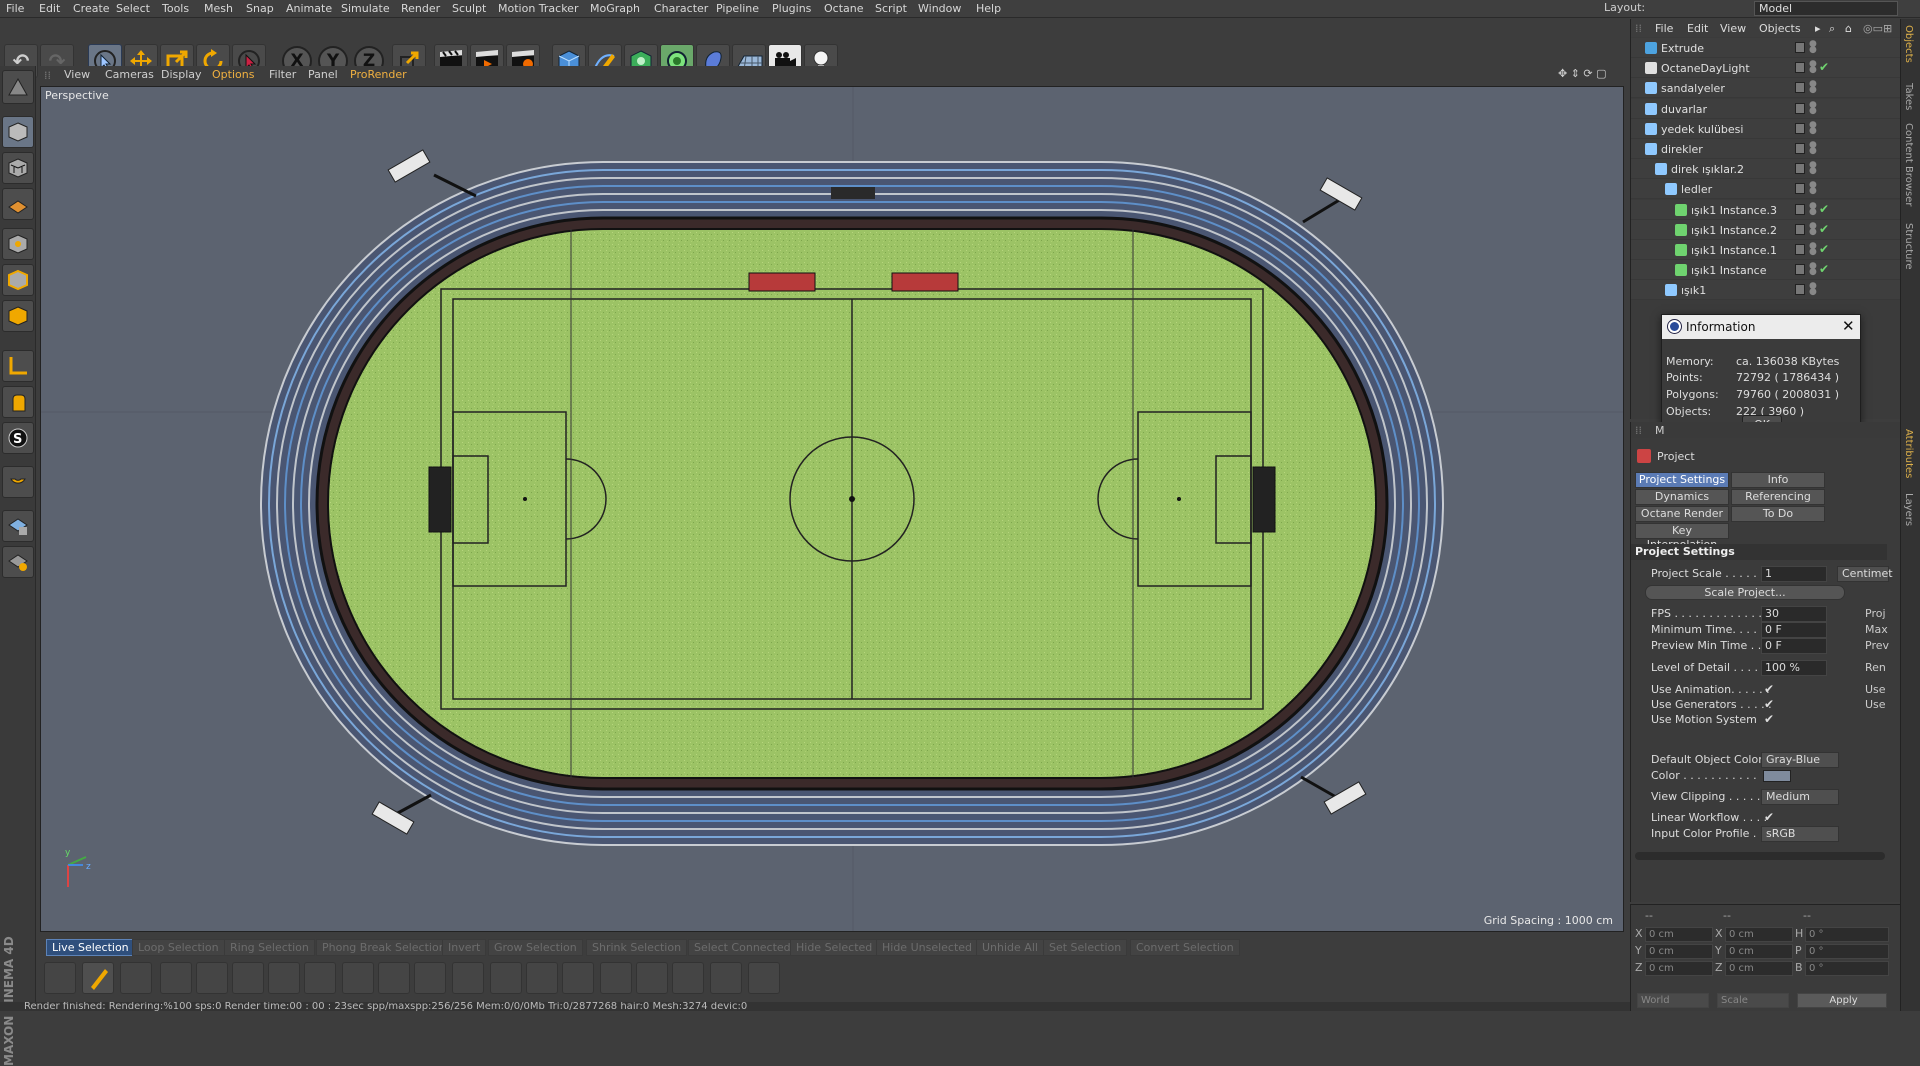  What do you see at coordinates (681, 8) in the screenshot?
I see `menu-character: Character` at bounding box center [681, 8].